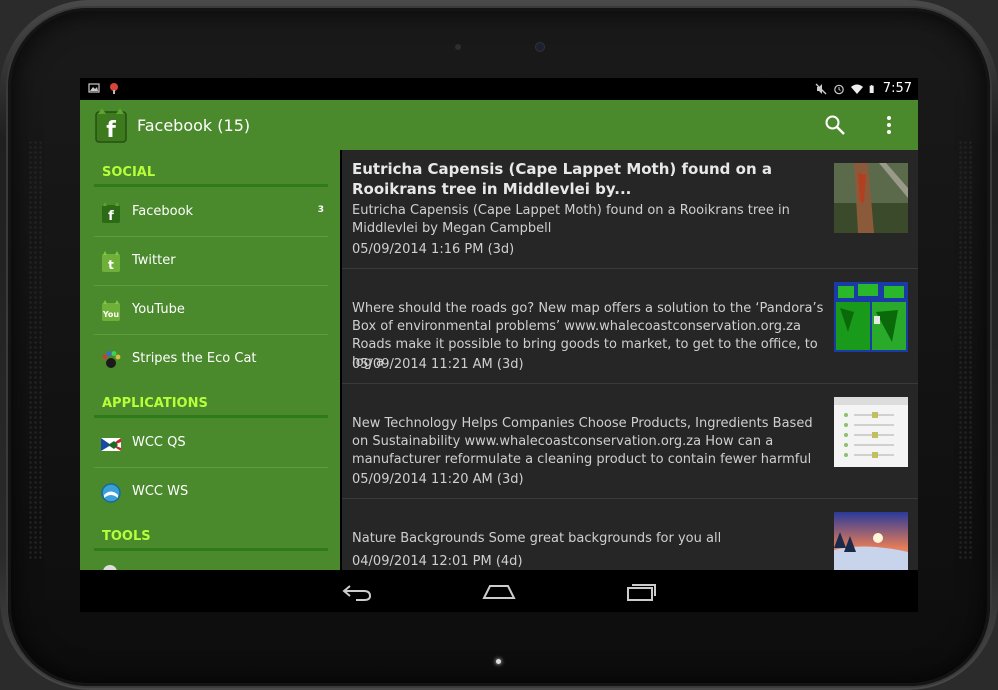 The height and width of the screenshot is (690, 998). I want to click on status-time: 7:57, so click(897, 88).